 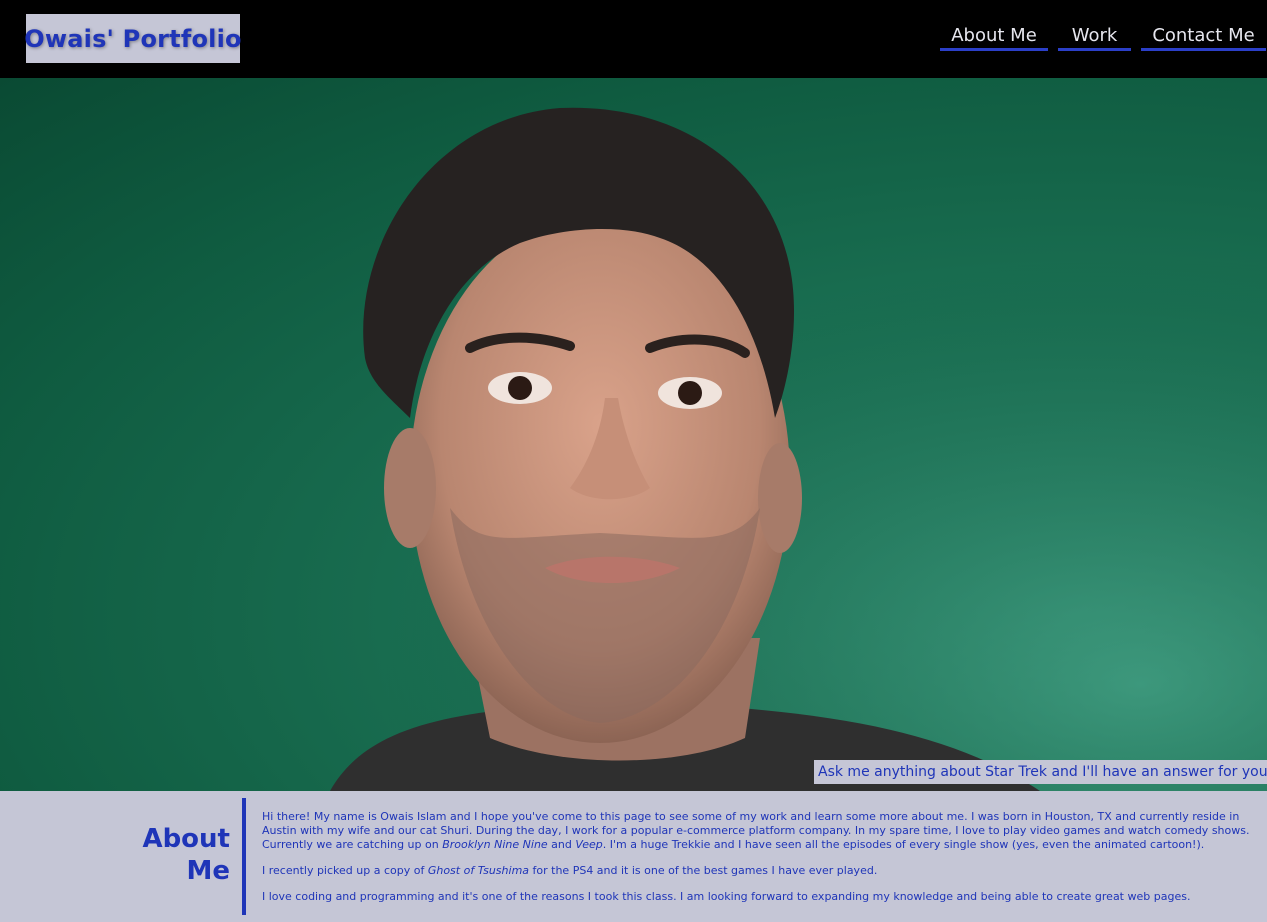 I want to click on main-nav: About Me Work Contact Me, so click(x=633, y=39).